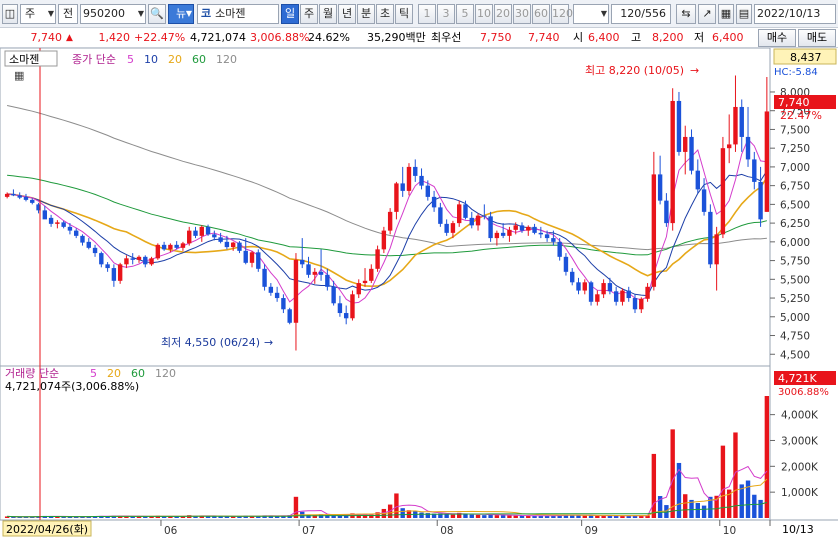  What do you see at coordinates (744, 14) in the screenshot?
I see `settings-icon: ▤` at bounding box center [744, 14].